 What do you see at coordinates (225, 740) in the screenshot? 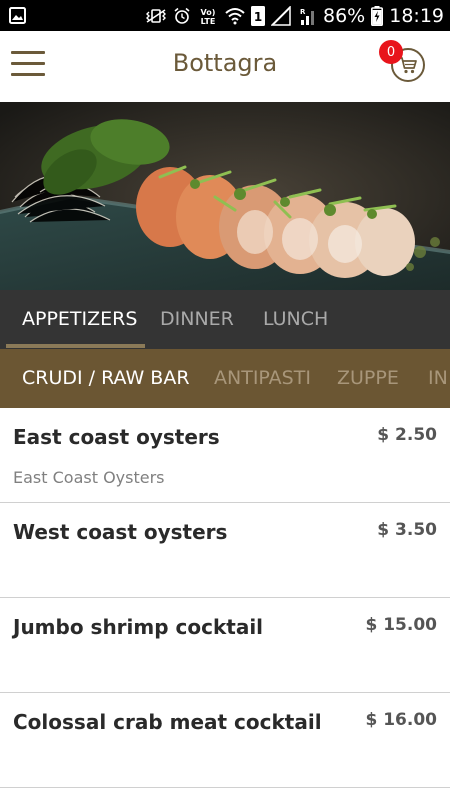
I see `list-item: Colossal crab meat cocktail $ 16.00` at bounding box center [225, 740].